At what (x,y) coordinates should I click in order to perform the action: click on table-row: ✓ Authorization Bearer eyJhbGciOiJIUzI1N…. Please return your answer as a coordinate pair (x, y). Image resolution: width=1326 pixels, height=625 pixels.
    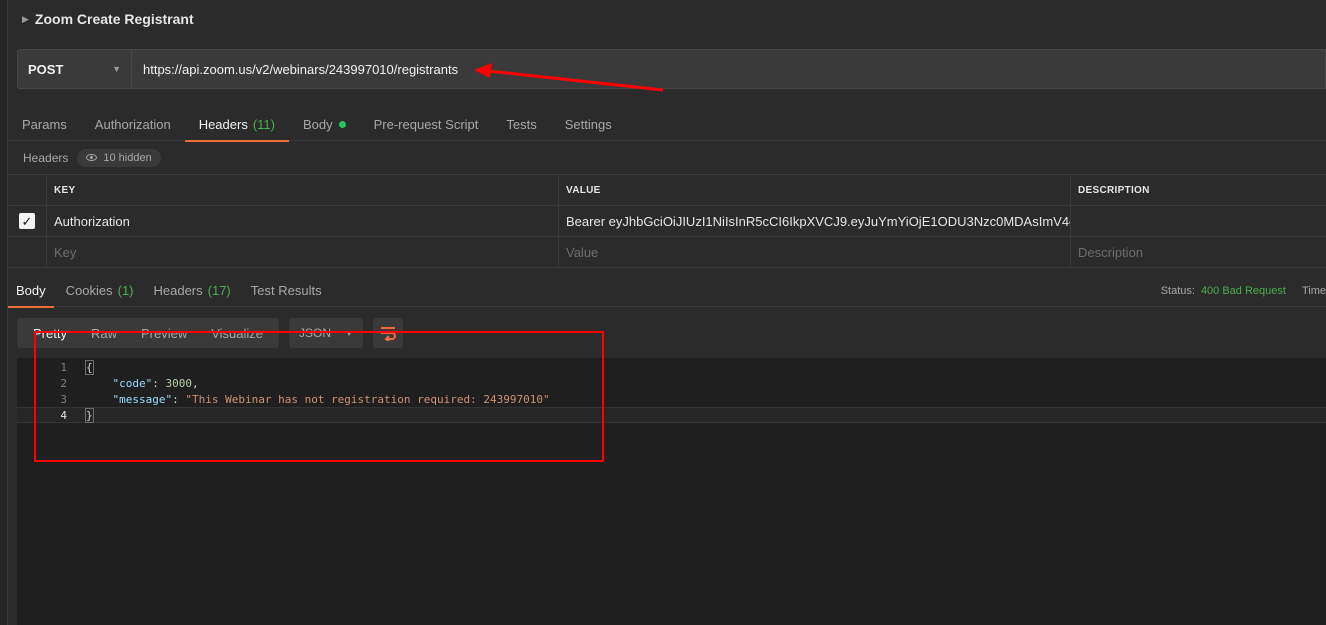
    Looking at the image, I should click on (667, 221).